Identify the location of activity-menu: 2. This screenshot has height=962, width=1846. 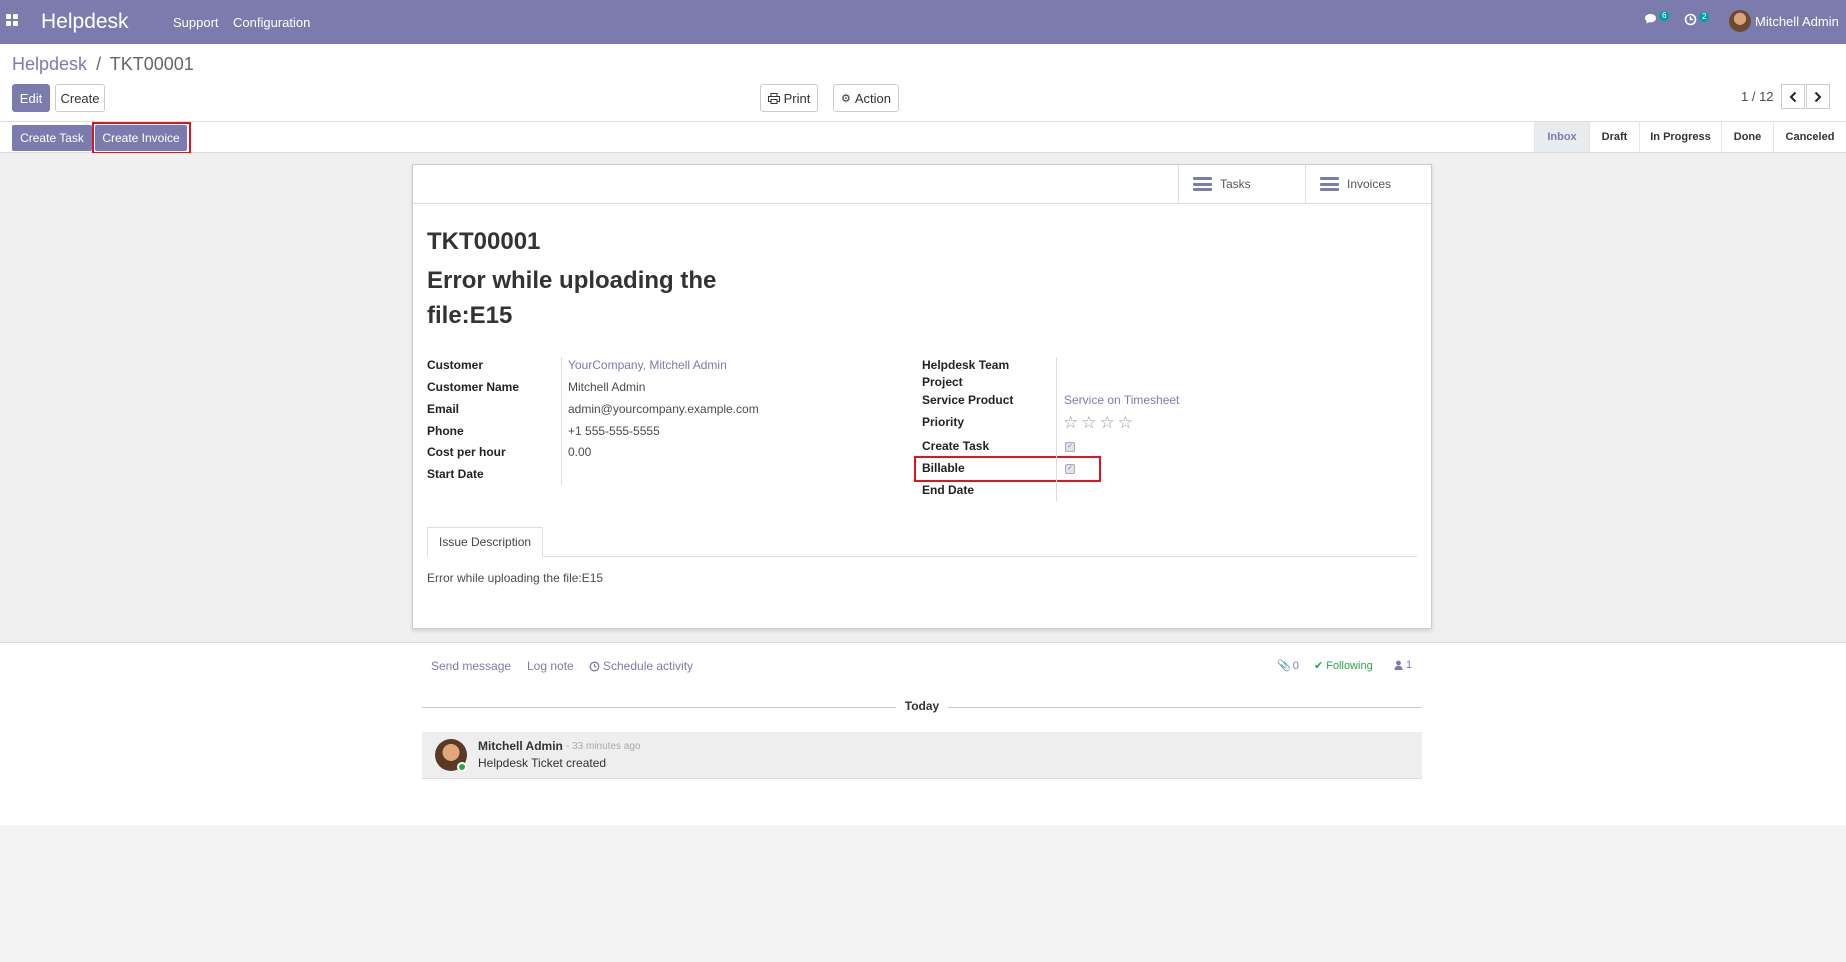
(1697, 18).